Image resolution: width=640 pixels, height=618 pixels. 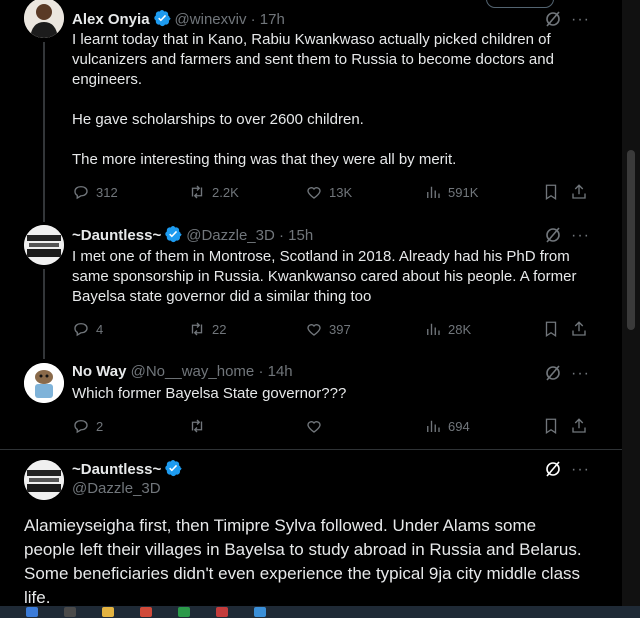 I want to click on tweet-actions: 4 22 397 28K, so click(x=332, y=329).